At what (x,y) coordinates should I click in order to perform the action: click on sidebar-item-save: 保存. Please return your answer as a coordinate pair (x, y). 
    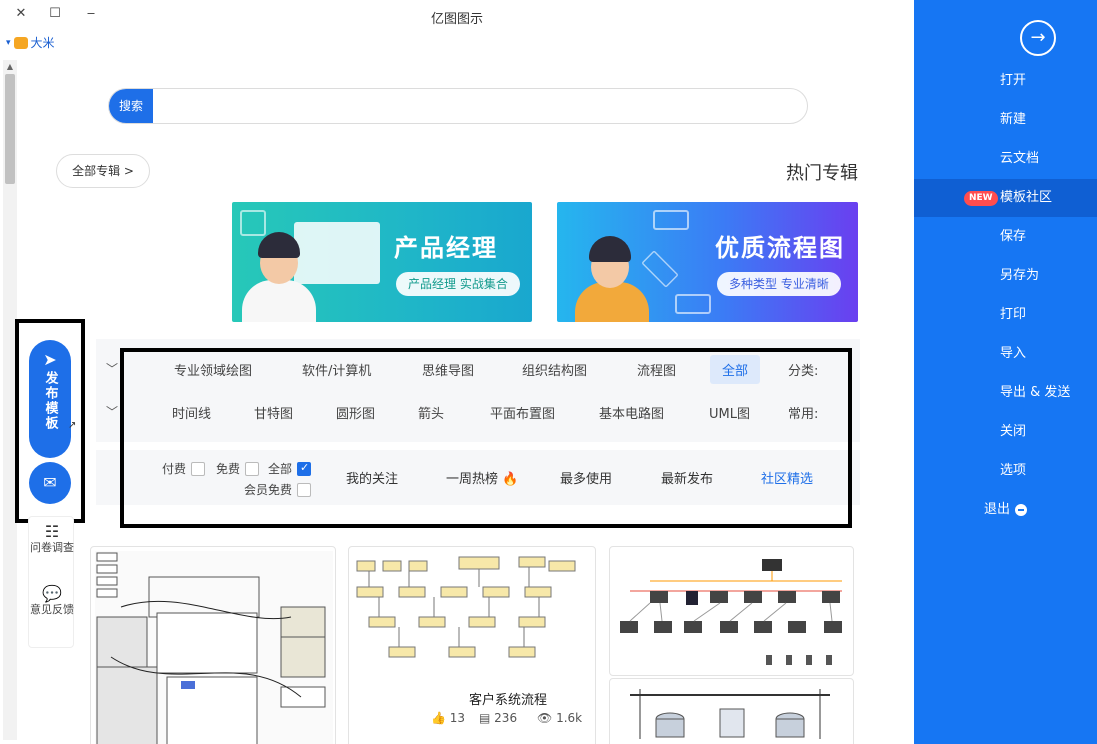
    Looking at the image, I should click on (1005, 237).